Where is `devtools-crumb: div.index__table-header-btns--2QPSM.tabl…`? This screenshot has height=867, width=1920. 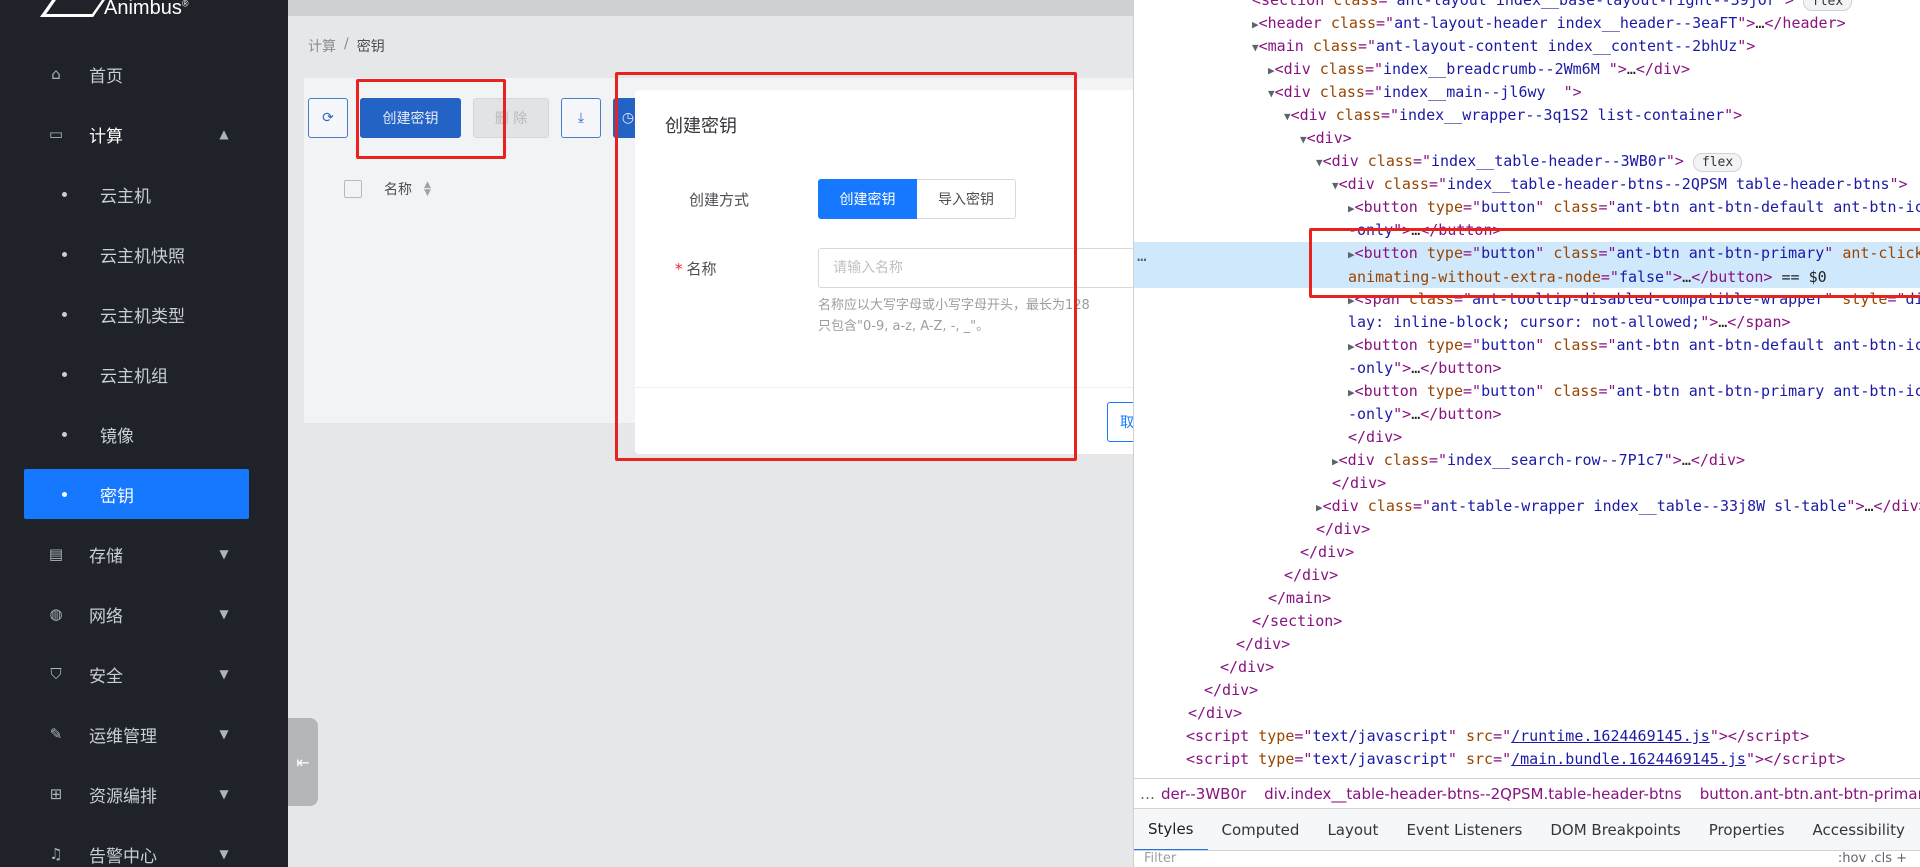
devtools-crumb: div.index__table-header-btns--2QPSM.tabl… is located at coordinates (1473, 794).